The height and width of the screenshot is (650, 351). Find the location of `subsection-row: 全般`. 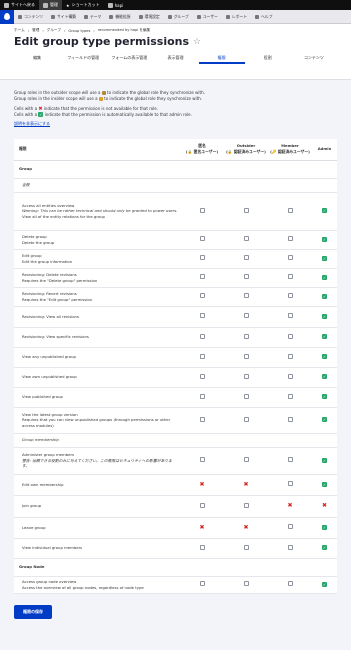

subsection-row: 全般 is located at coordinates (175, 185).